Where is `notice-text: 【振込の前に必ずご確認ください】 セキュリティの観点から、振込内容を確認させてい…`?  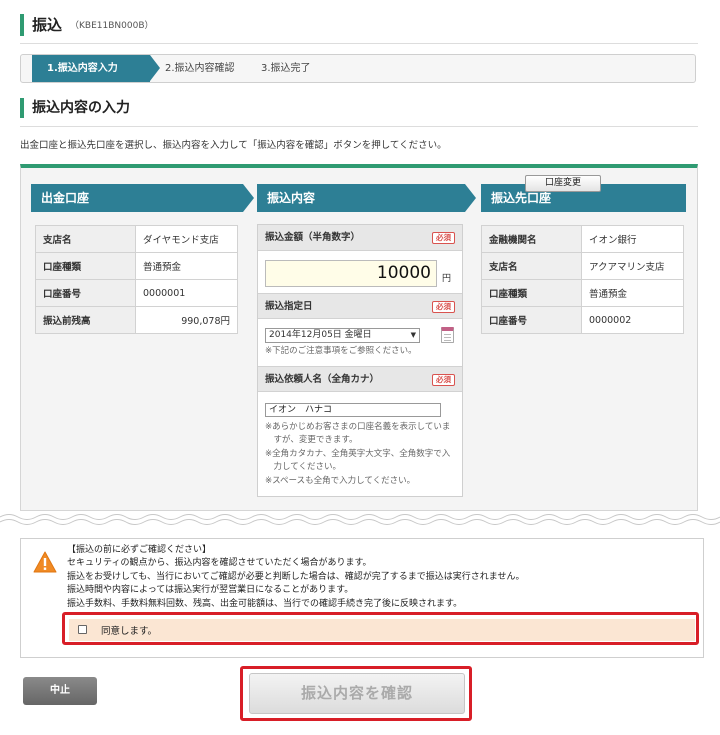
notice-text: 【振込の前に必ずご確認ください】 セキュリティの観点から、振込内容を確認させてい… is located at coordinates (295, 577).